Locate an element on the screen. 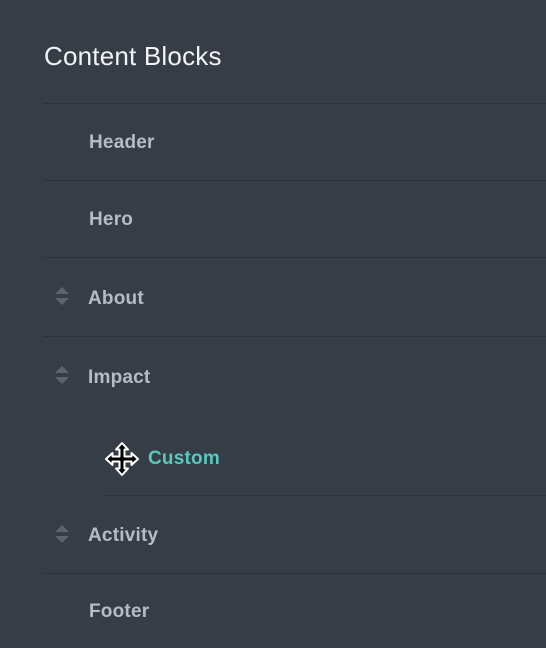  block-item-hero: Hero is located at coordinates (273, 218).